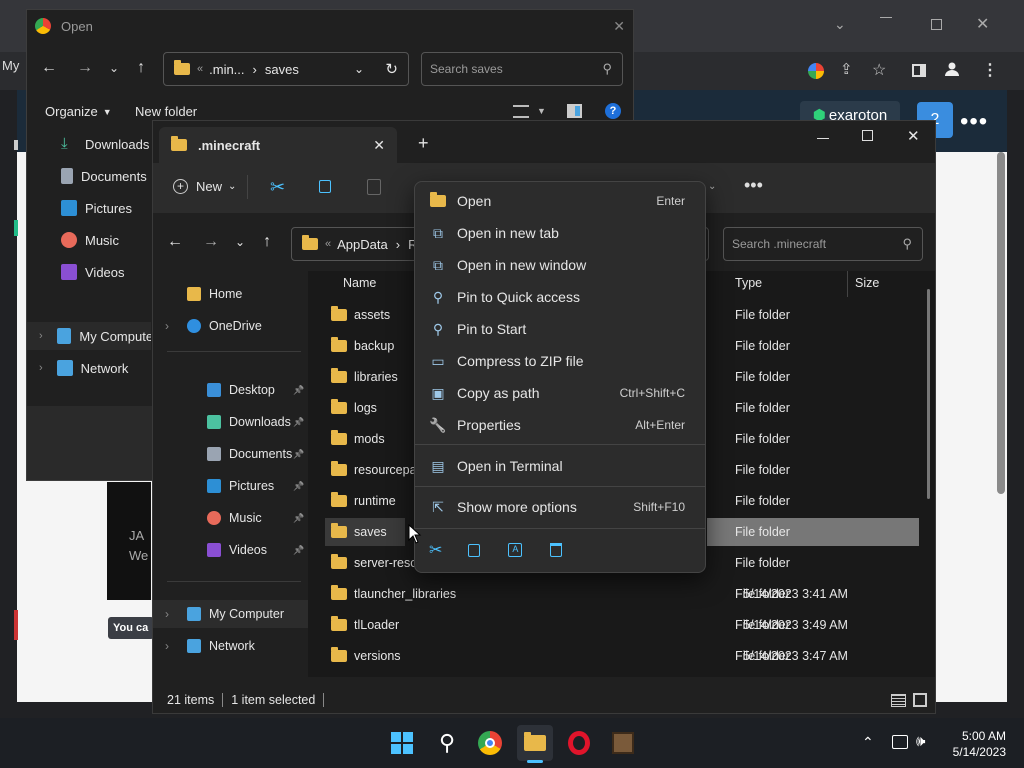  Describe the element at coordinates (823, 244) in the screenshot. I see `search-input: Search .minecraft ⚲` at that location.